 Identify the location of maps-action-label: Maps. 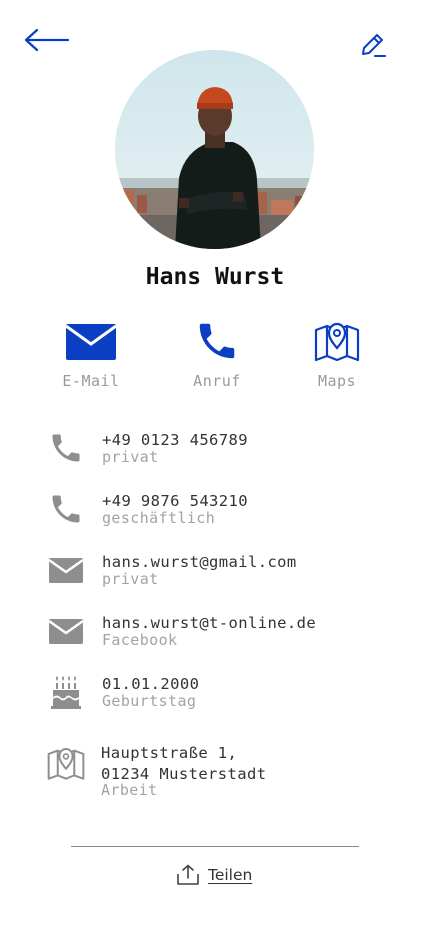
(337, 381).